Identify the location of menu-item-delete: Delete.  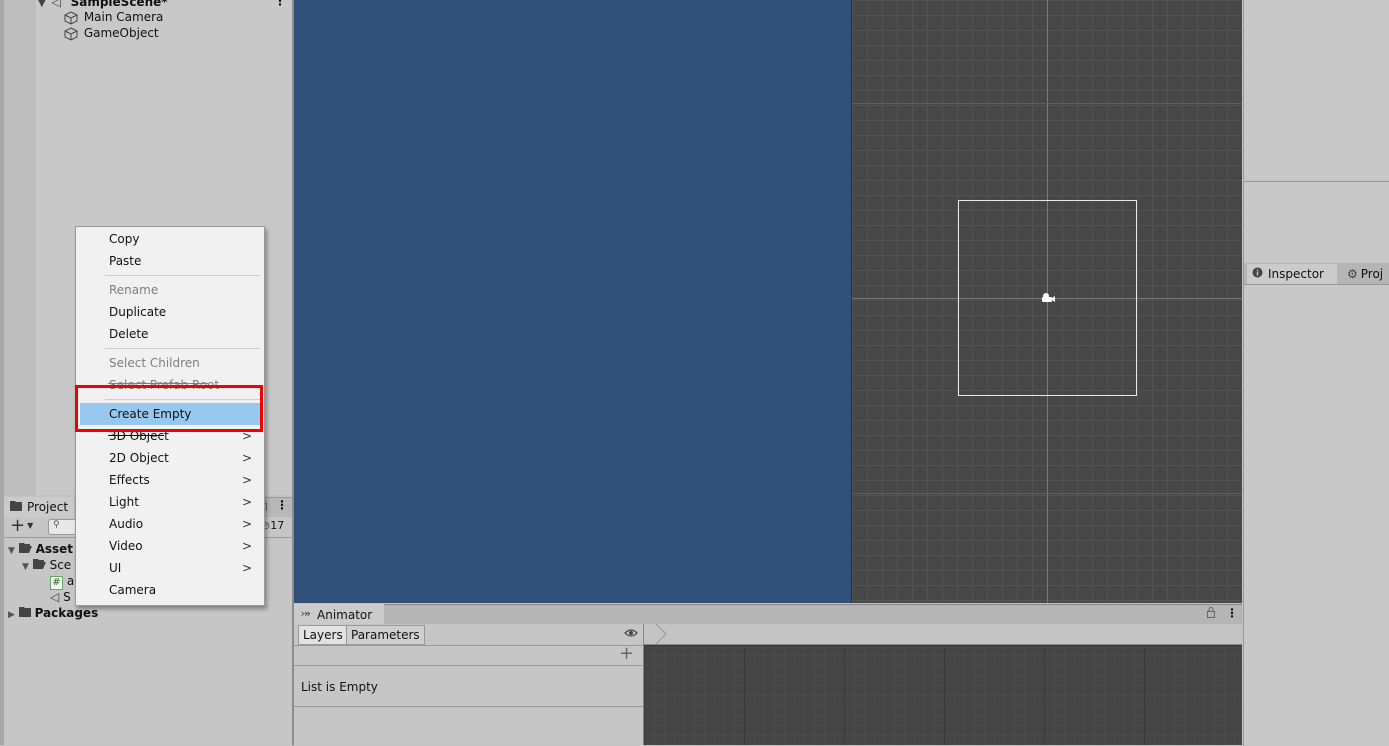
(170, 334).